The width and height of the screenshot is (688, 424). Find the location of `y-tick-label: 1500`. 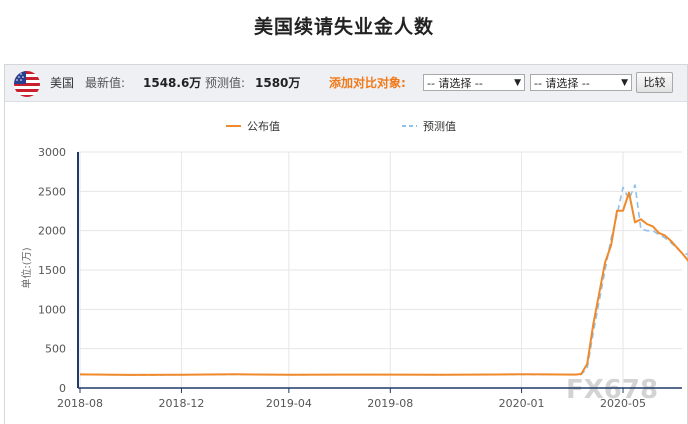

y-tick-label: 1500 is located at coordinates (52, 270).